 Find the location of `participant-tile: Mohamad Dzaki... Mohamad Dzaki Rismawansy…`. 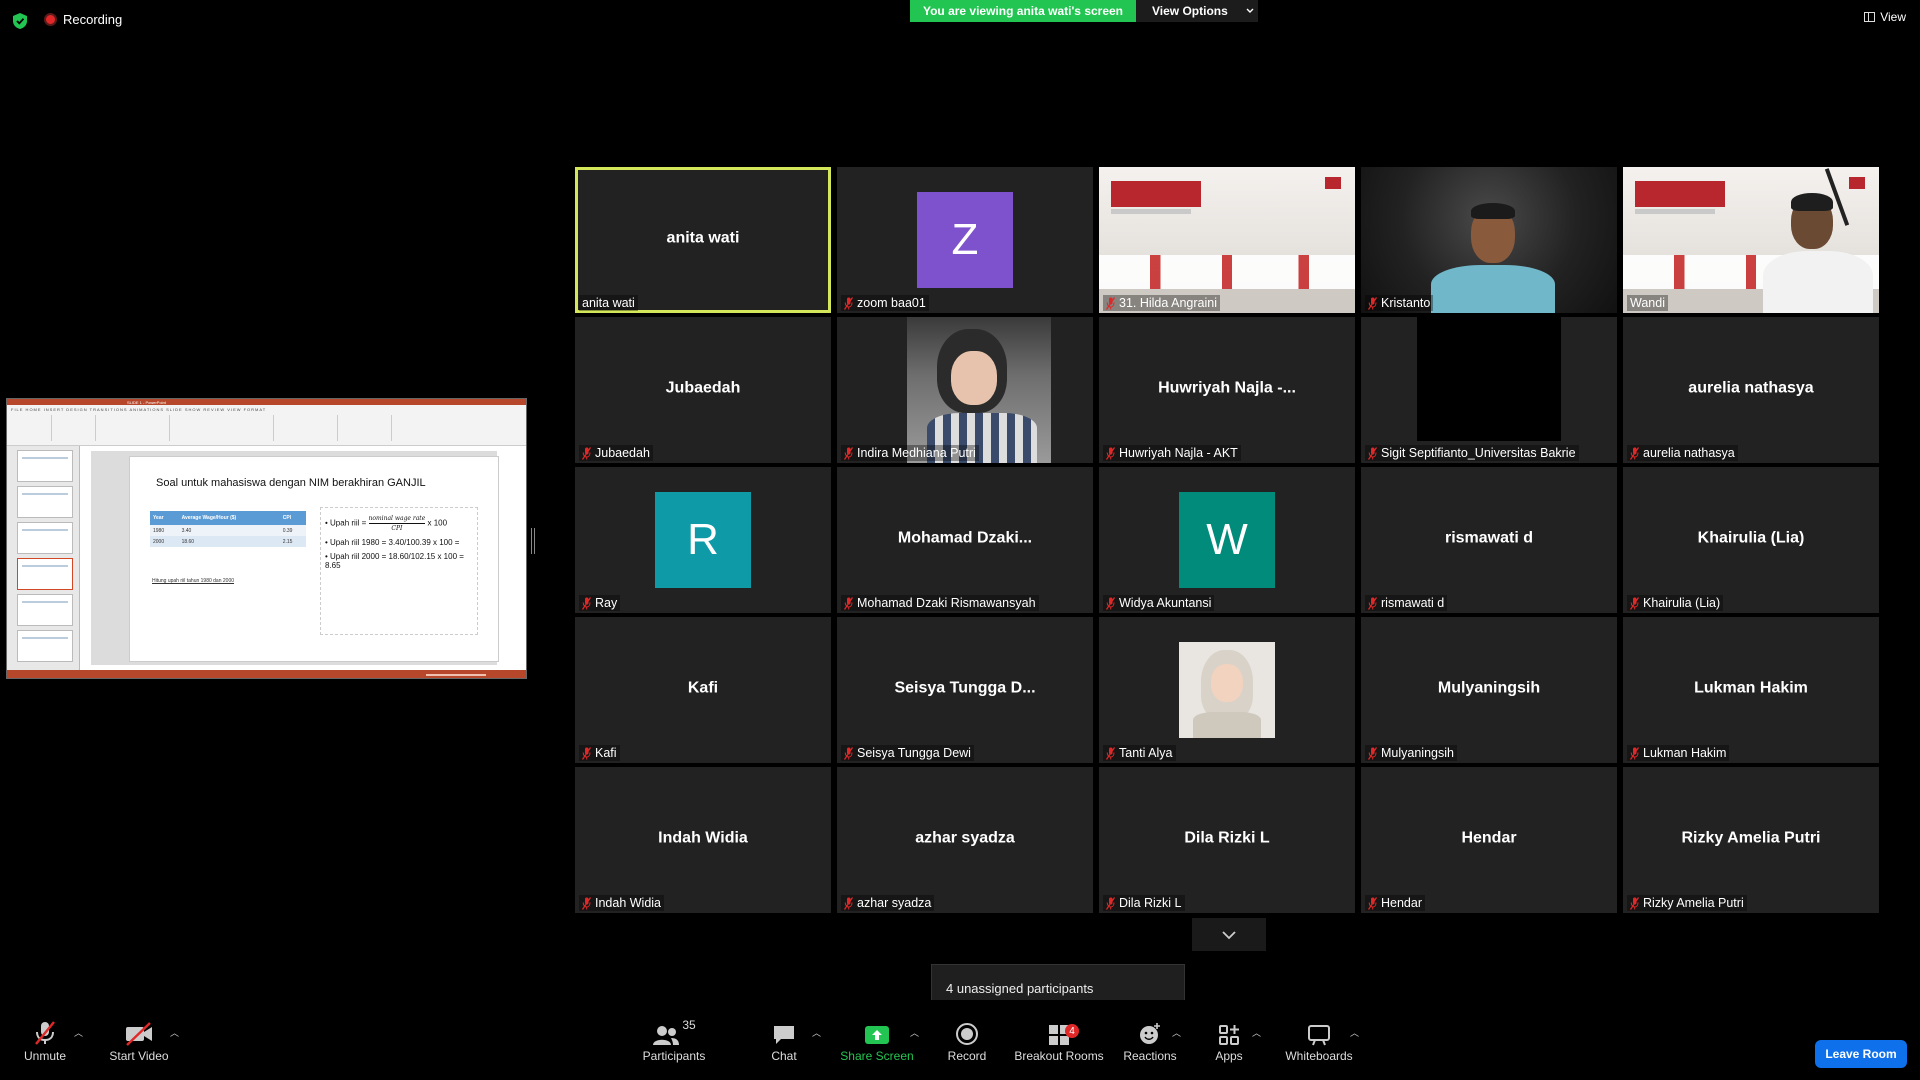

participant-tile: Mohamad Dzaki... Mohamad Dzaki Rismawansy… is located at coordinates (965, 540).